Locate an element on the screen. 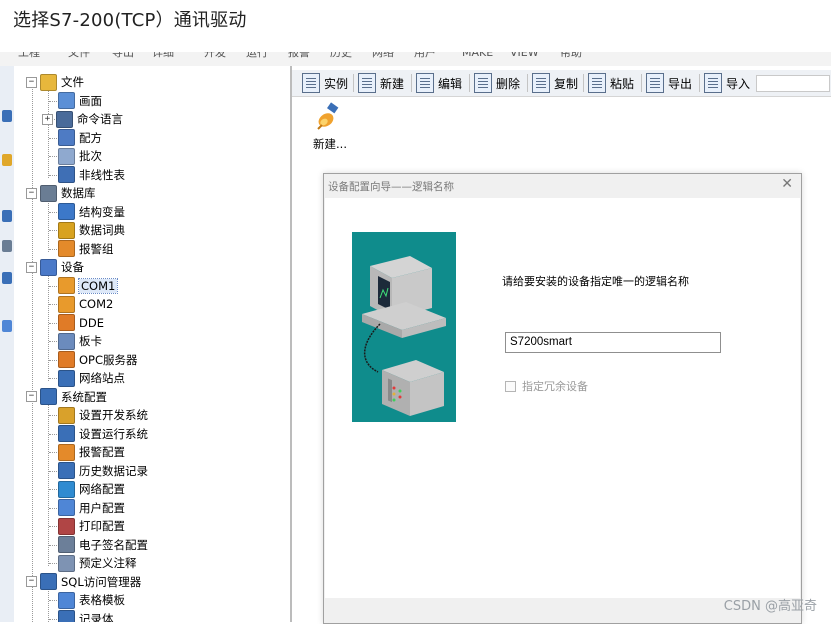 This screenshot has width=831, height=624. tree-item-label: 系统配置 is located at coordinates (84, 396).